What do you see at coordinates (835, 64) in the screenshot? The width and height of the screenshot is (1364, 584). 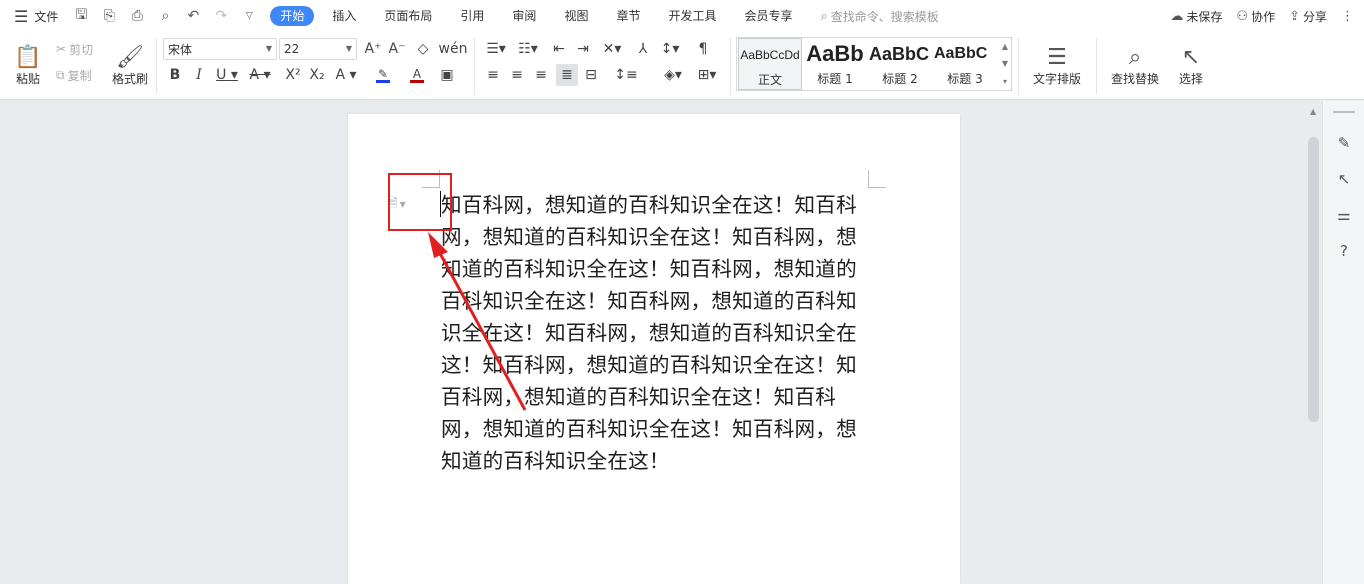 I see `style-heading-1: AaBb 标题 1` at bounding box center [835, 64].